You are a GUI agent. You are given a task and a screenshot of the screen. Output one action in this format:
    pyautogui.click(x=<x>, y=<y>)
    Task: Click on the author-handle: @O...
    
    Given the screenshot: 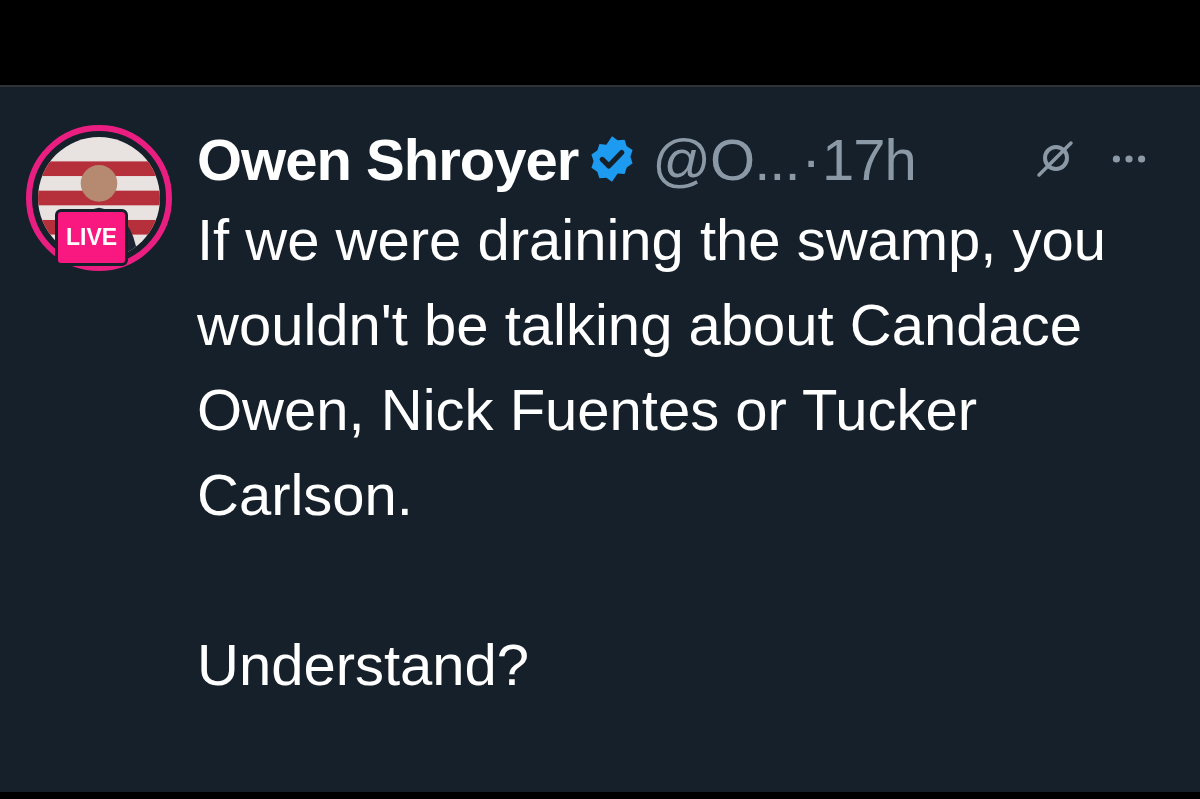 What is the action you would take?
    pyautogui.click(x=726, y=159)
    